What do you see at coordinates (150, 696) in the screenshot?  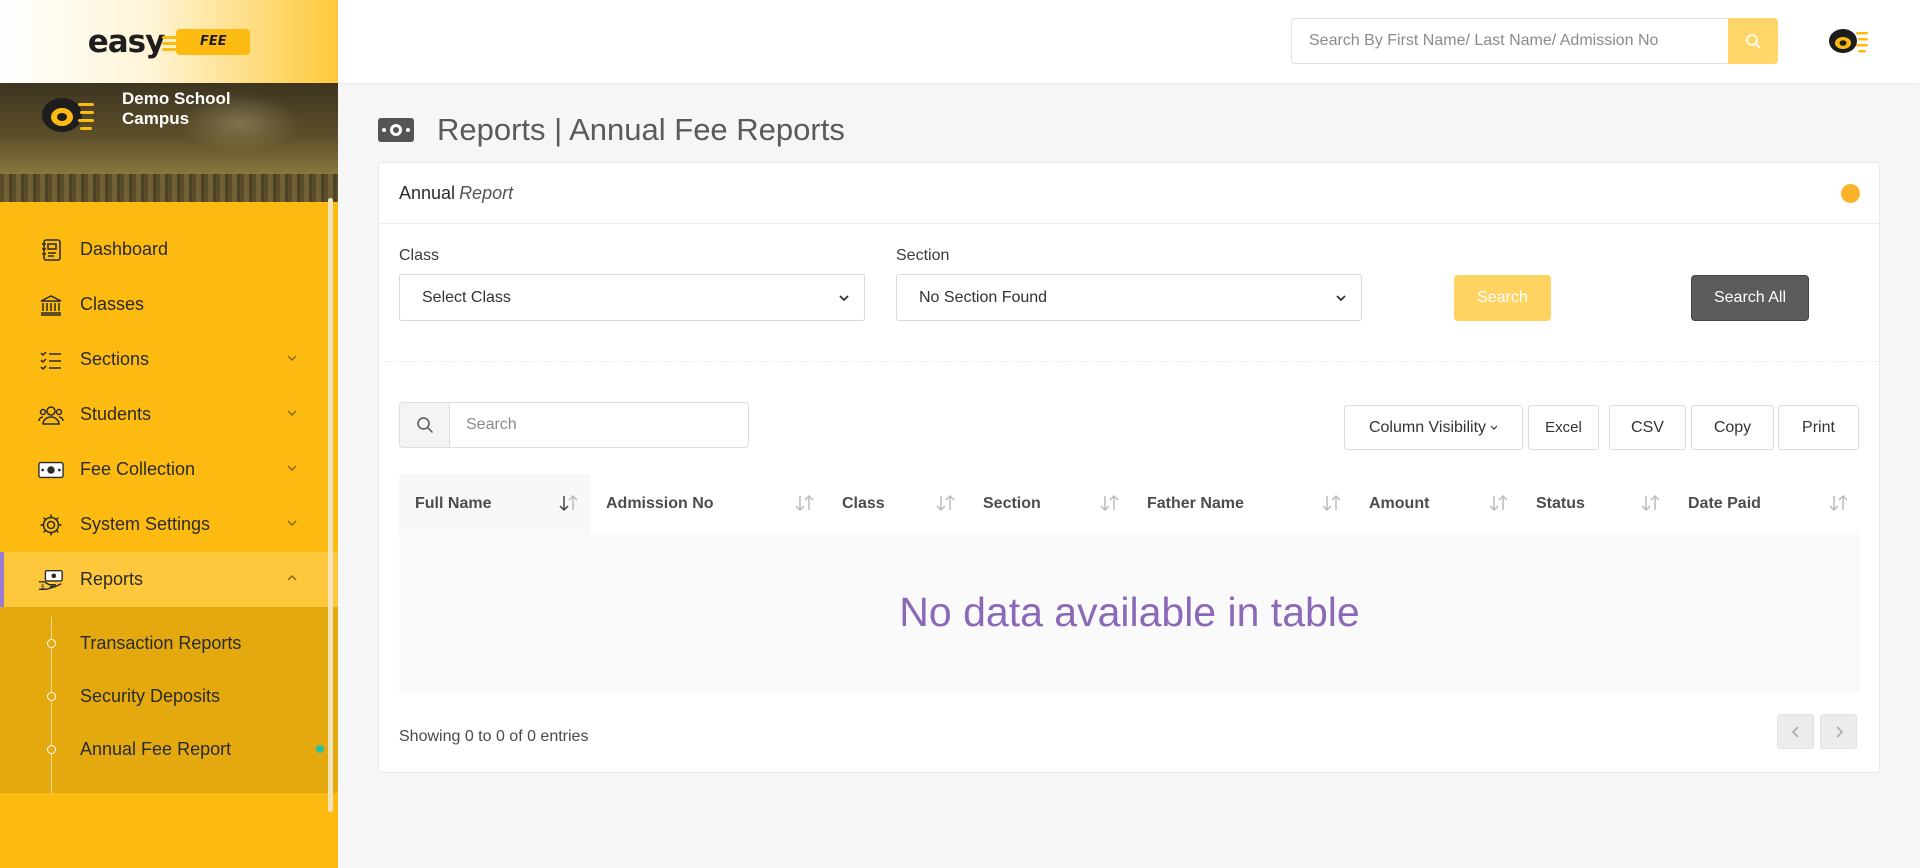 I see `submenu-item-label: Security Deposits` at bounding box center [150, 696].